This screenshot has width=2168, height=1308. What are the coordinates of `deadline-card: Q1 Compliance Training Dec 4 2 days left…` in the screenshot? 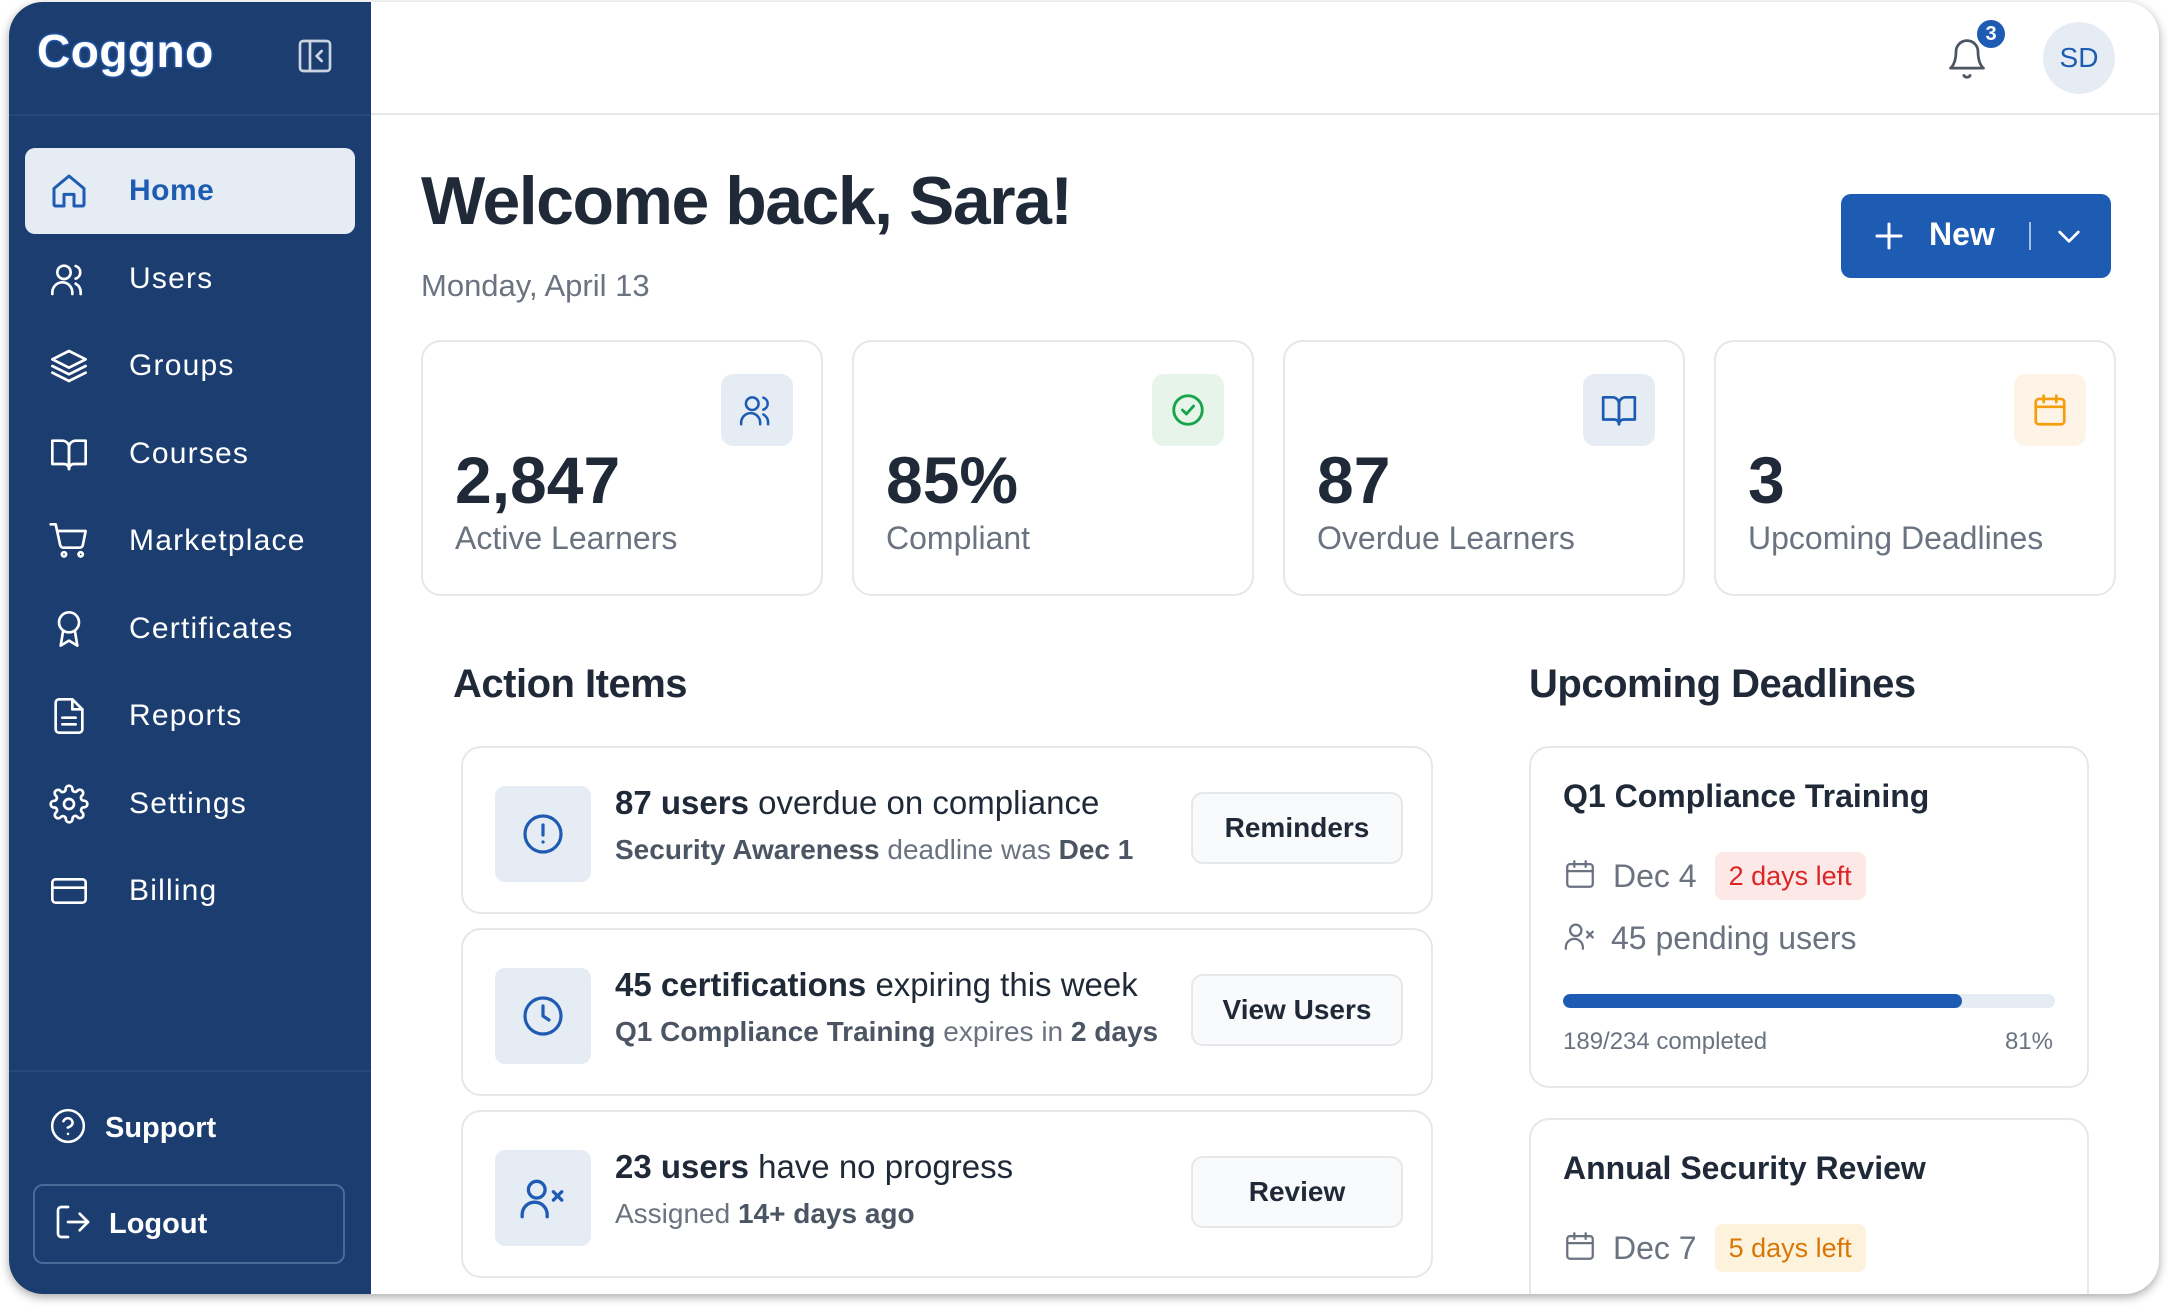 It's located at (1809, 917).